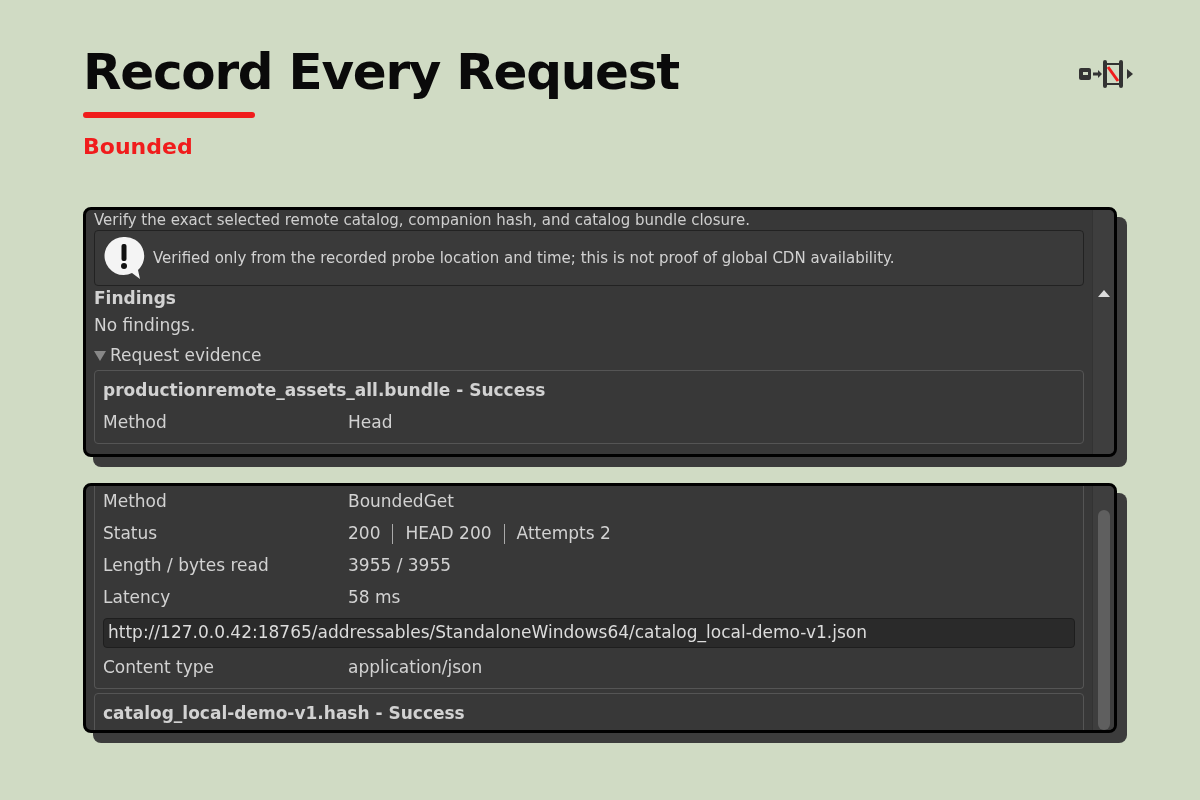  What do you see at coordinates (1103, 620) in the screenshot?
I see `scrollbar-thumb` at bounding box center [1103, 620].